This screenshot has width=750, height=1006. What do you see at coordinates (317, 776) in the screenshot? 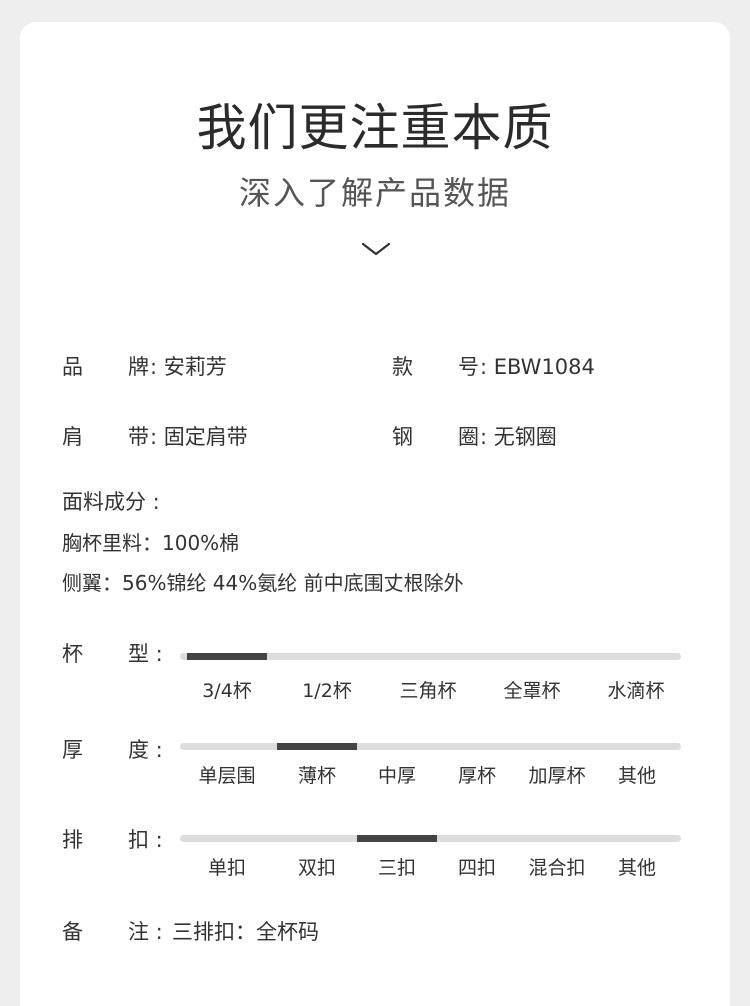
I see `scale-option: 薄杯` at bounding box center [317, 776].